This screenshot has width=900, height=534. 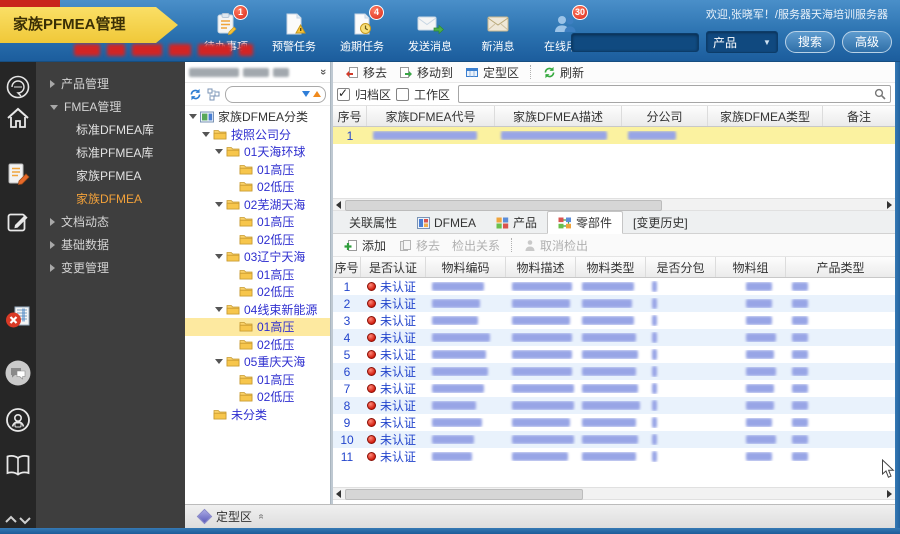 I want to click on collapse-panel-icon: », so click(x=323, y=72).